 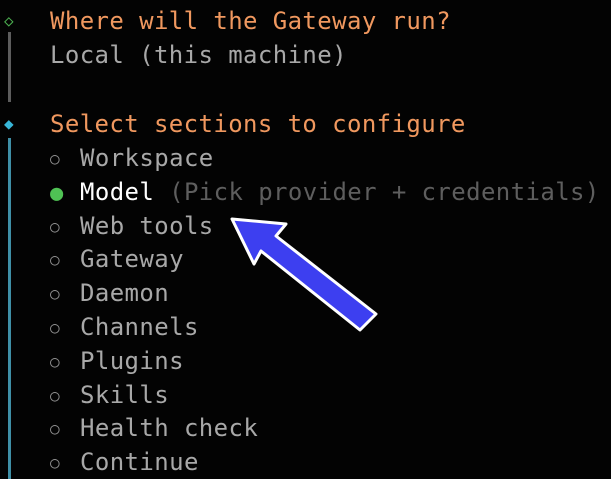 I want to click on annotation-arrow-icon, so click(x=304, y=274).